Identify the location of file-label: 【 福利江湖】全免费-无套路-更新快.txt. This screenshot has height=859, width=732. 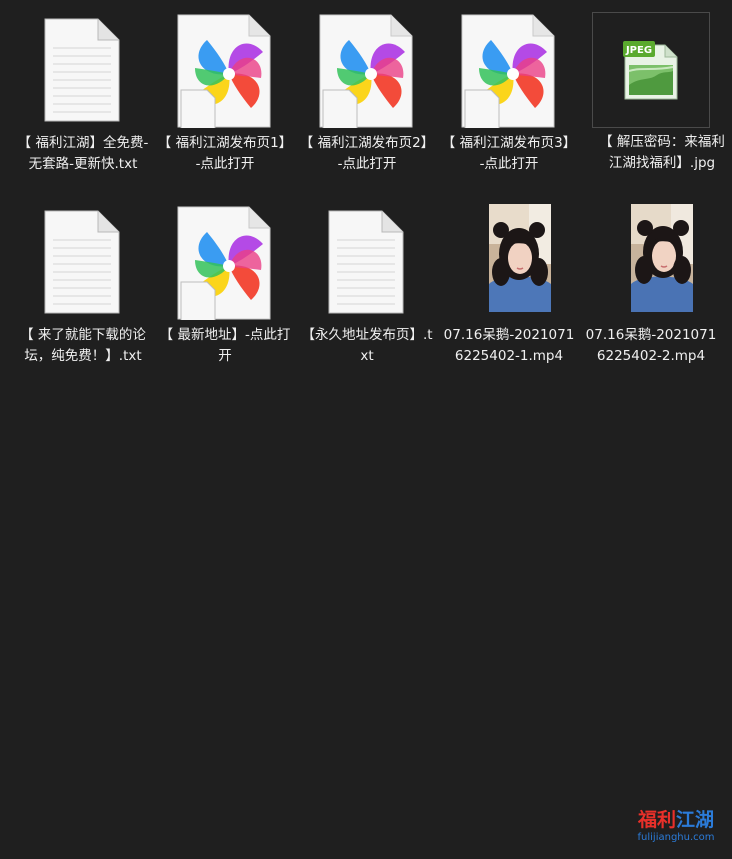
(83, 153).